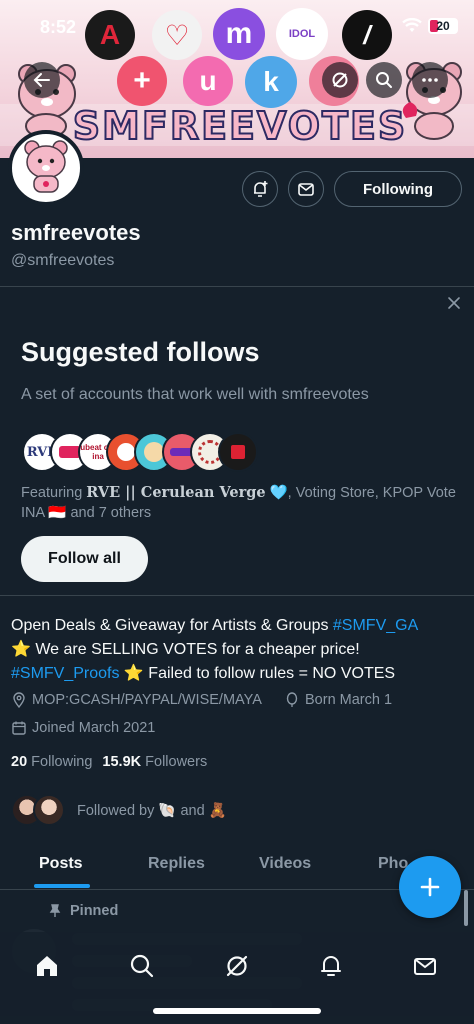 Image resolution: width=474 pixels, height=1024 pixels. Describe the element at coordinates (49, 810) in the screenshot. I see `follower-avatar` at that location.